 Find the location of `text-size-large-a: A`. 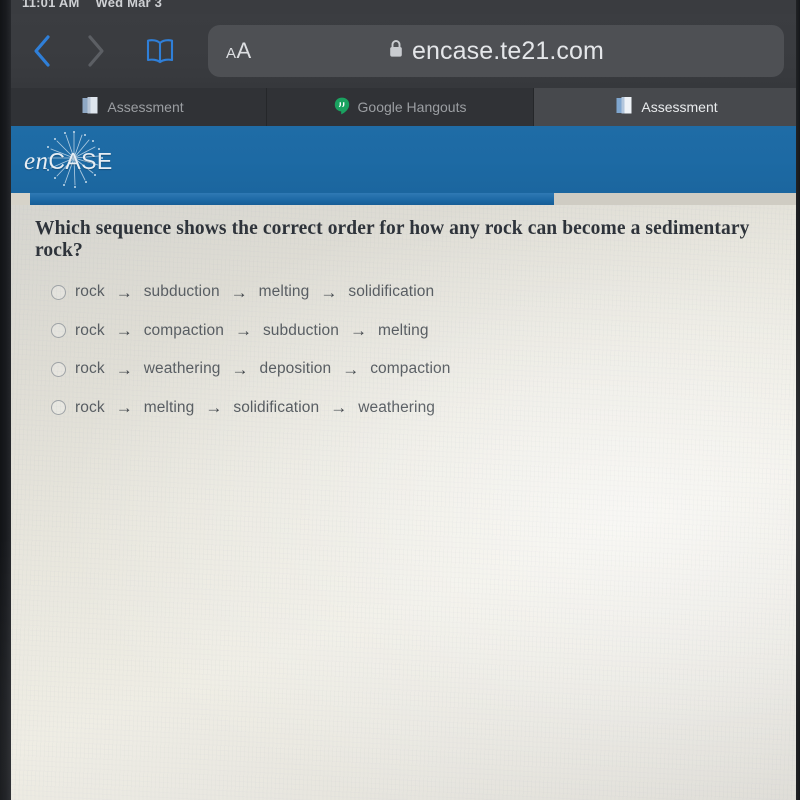

text-size-large-a: A is located at coordinates (244, 50).